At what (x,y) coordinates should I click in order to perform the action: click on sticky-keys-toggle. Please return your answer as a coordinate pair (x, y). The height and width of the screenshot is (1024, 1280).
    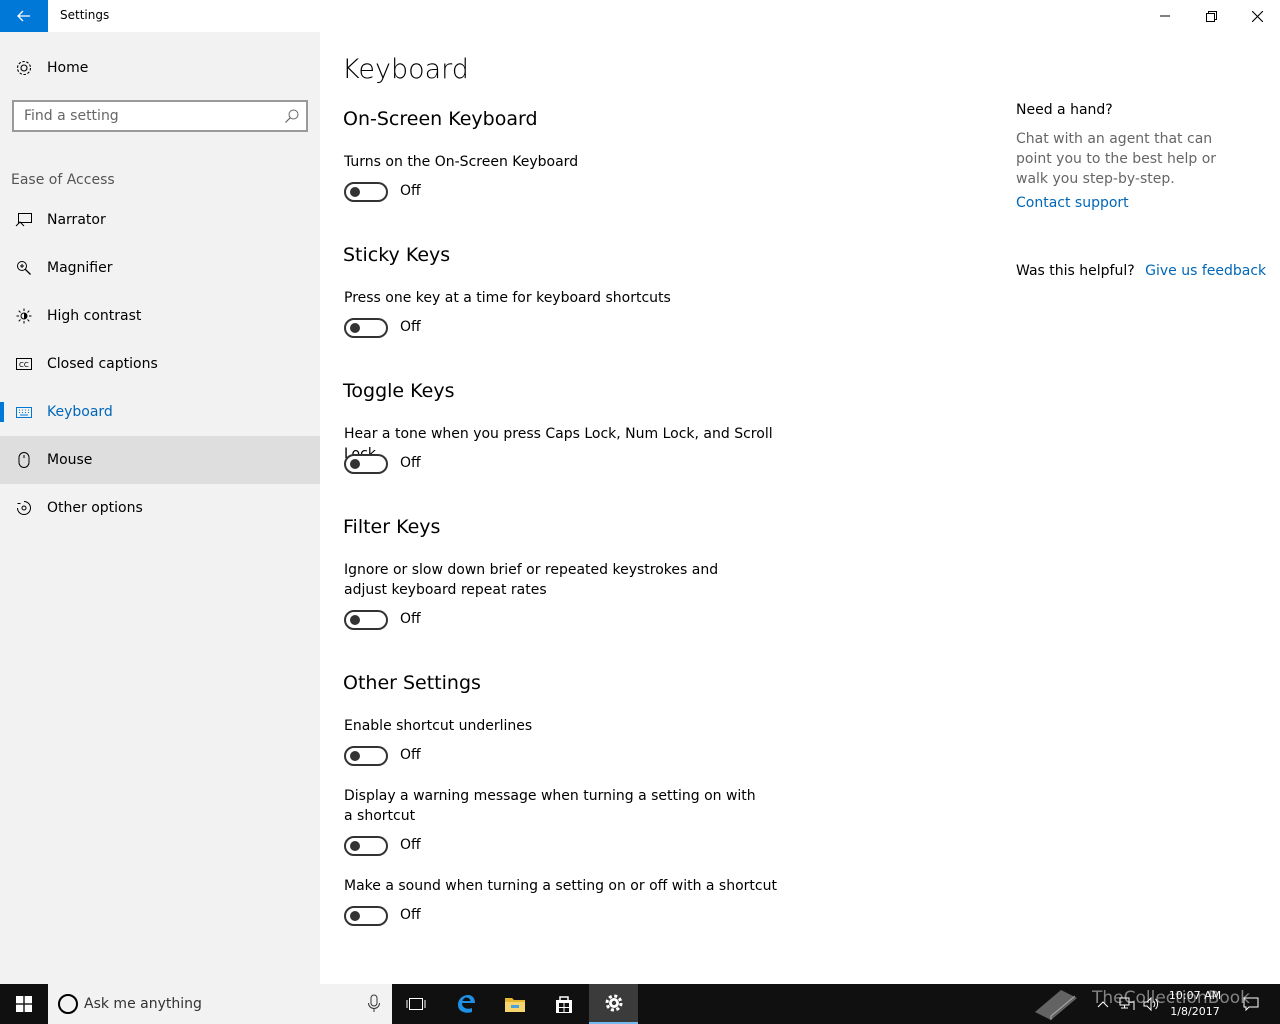
    Looking at the image, I should click on (366, 328).